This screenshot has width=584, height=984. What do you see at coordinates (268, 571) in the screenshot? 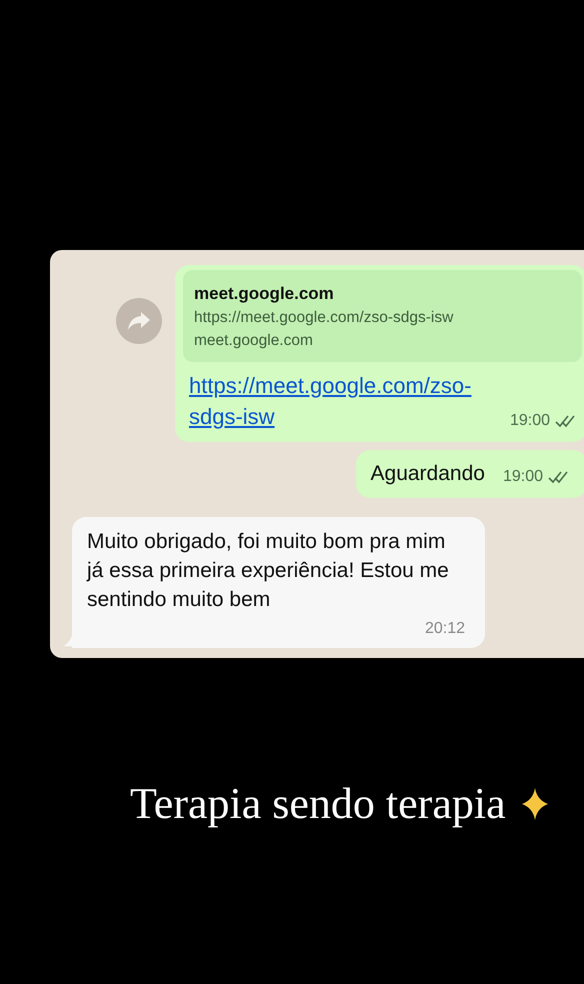
I see `message-text: Muito obrigado, foi muito bom pra mim já essa primeira experiência! Estou me sentindo muito bem` at bounding box center [268, 571].